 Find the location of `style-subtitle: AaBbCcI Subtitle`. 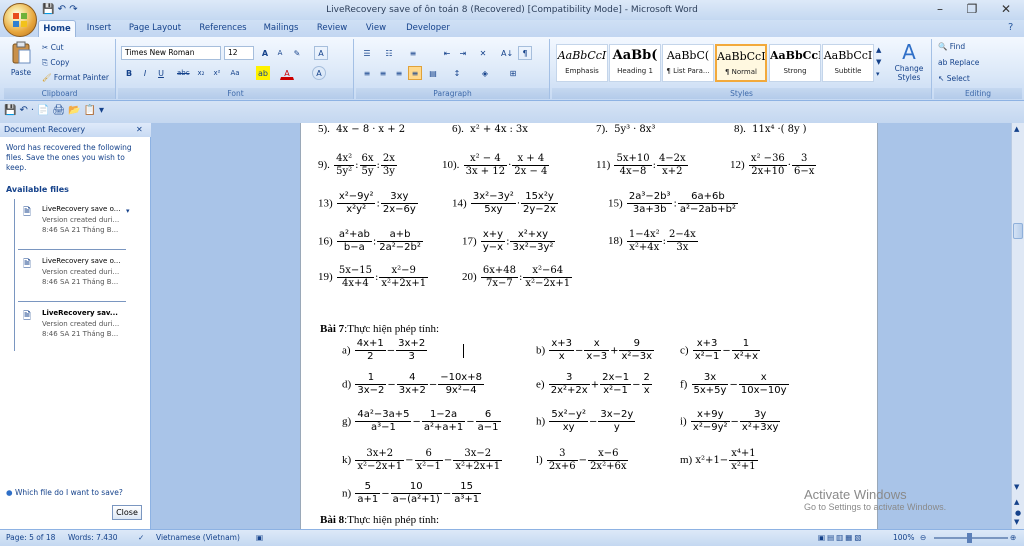

style-subtitle: AaBbCcI Subtitle is located at coordinates (848, 63).